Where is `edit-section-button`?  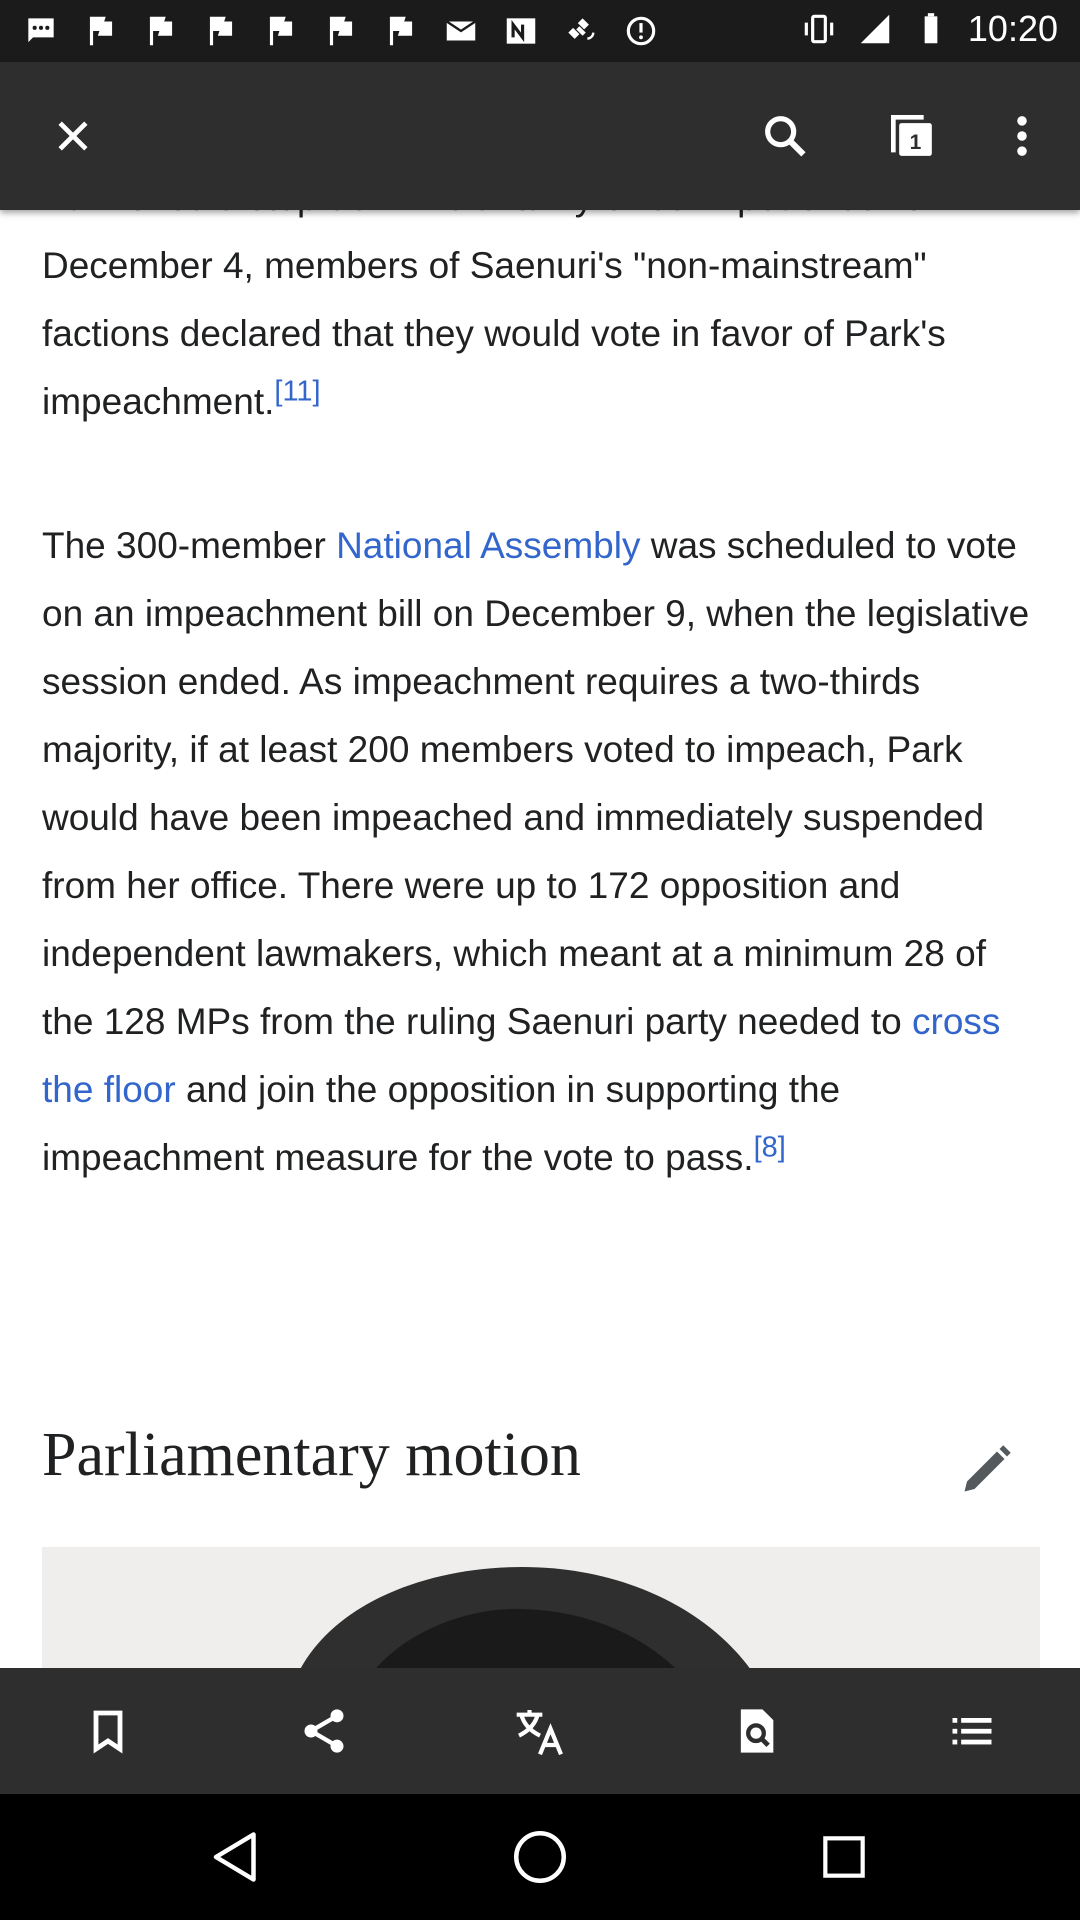 edit-section-button is located at coordinates (987, 1469).